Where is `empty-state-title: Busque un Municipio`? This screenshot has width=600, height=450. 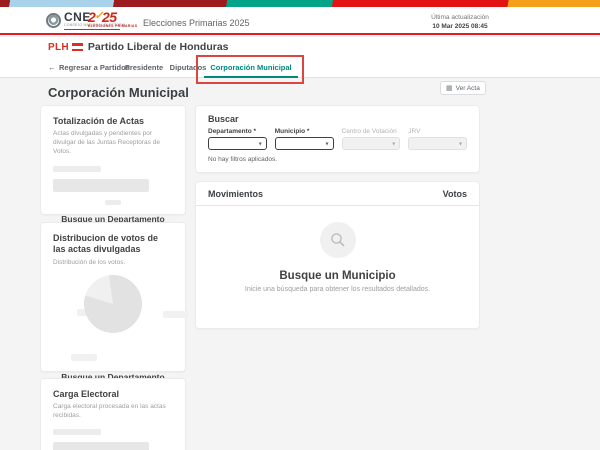 empty-state-title: Busque un Municipio is located at coordinates (337, 276).